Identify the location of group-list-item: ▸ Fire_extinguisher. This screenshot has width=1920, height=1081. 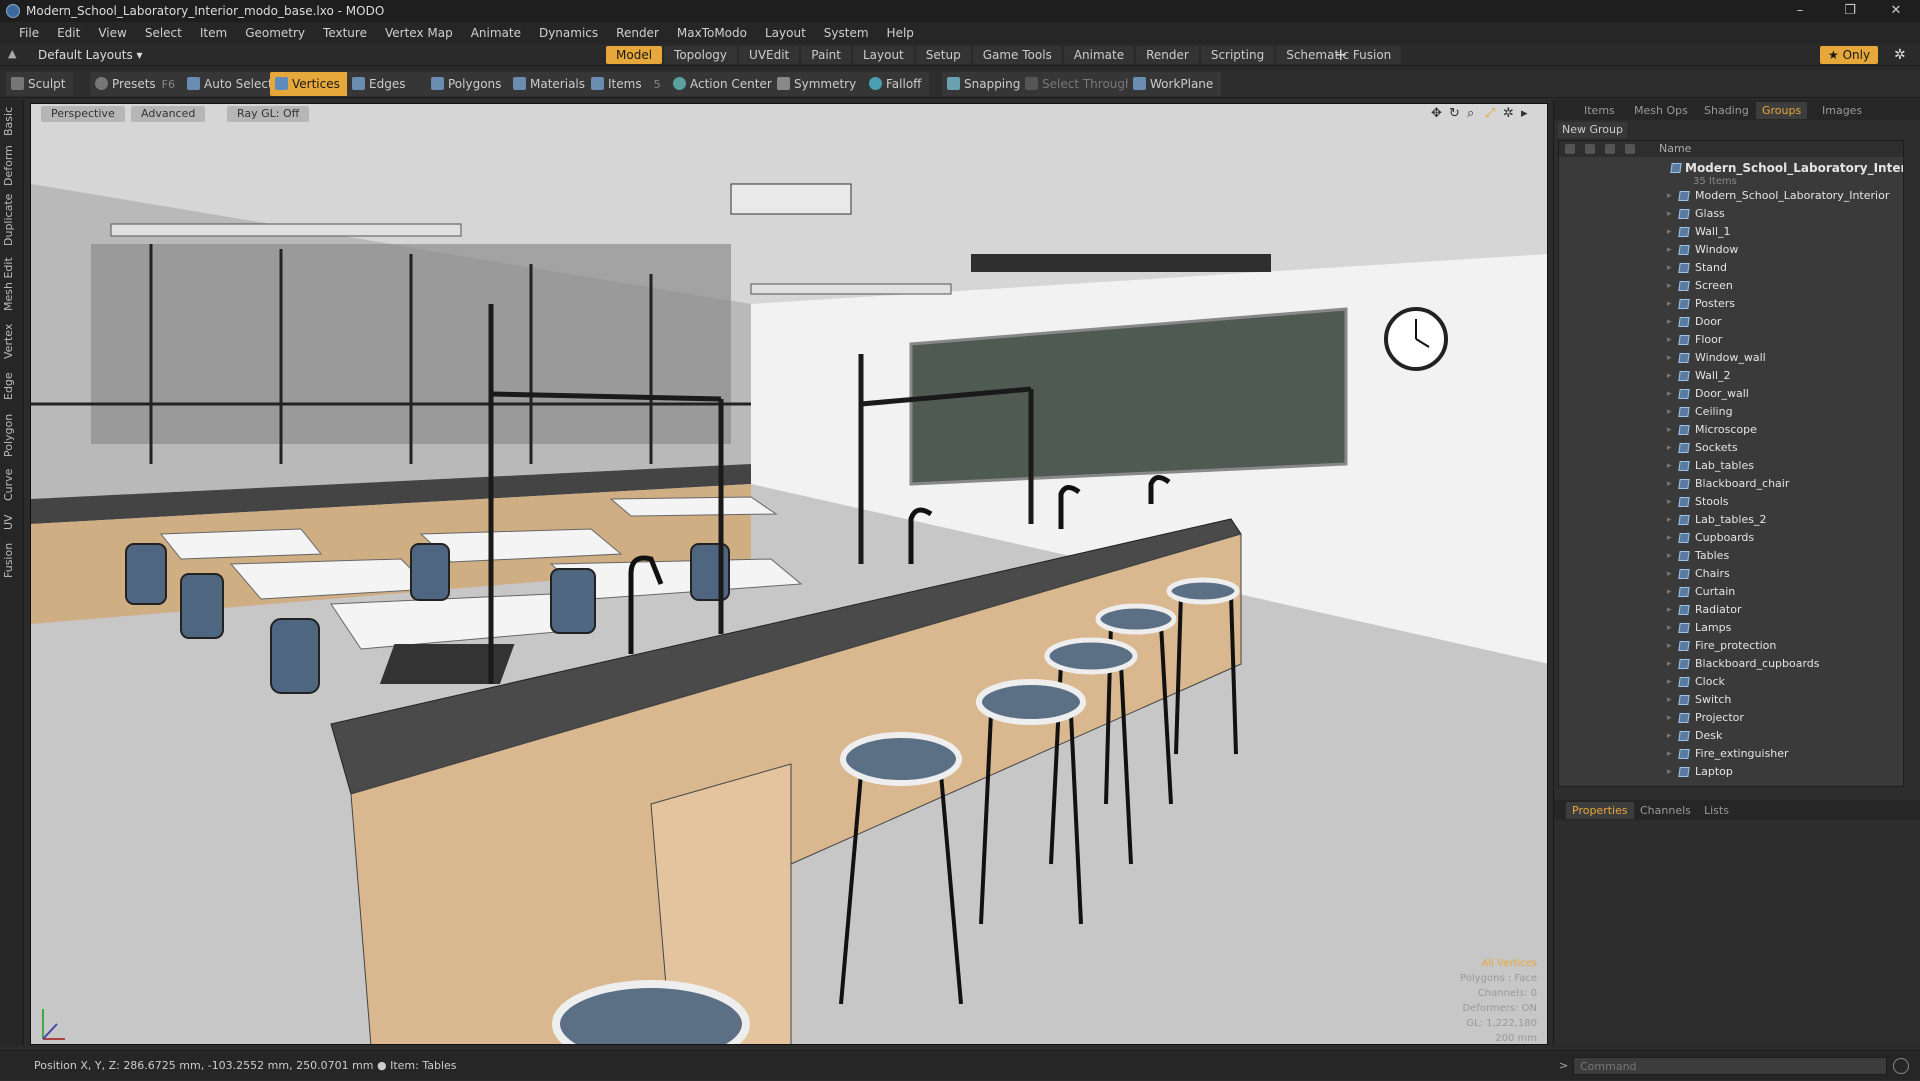
(1731, 754).